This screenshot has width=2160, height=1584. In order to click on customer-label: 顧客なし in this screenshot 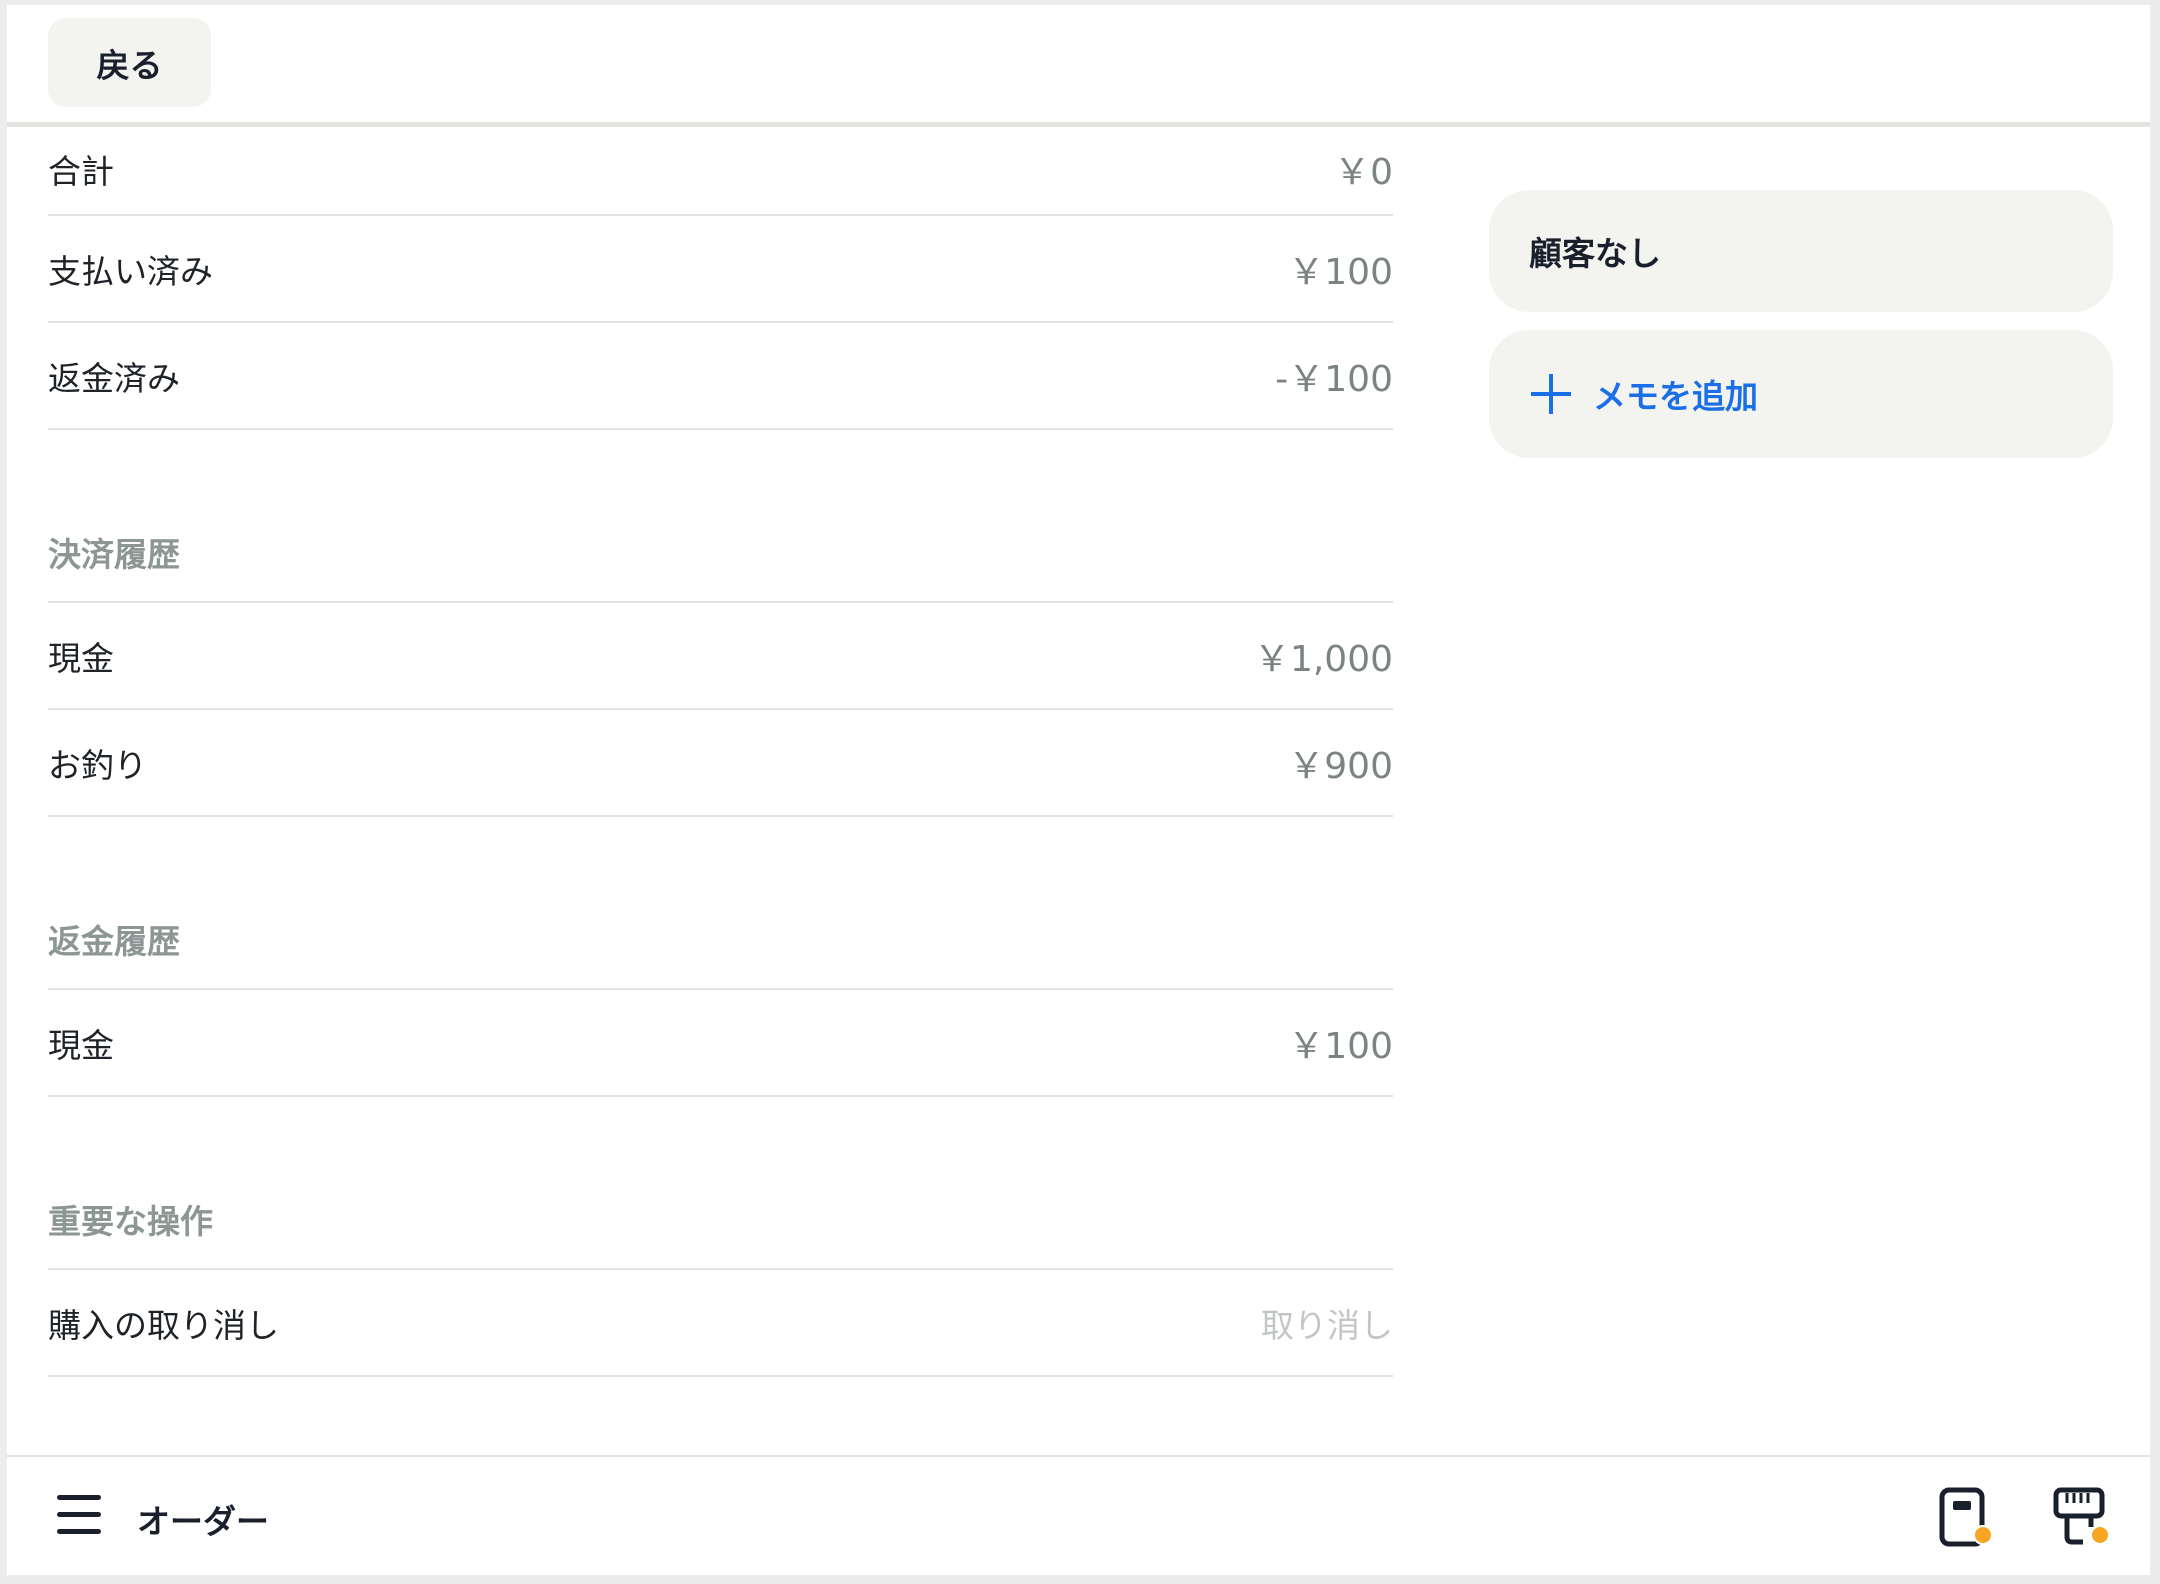, I will do `click(1595, 253)`.